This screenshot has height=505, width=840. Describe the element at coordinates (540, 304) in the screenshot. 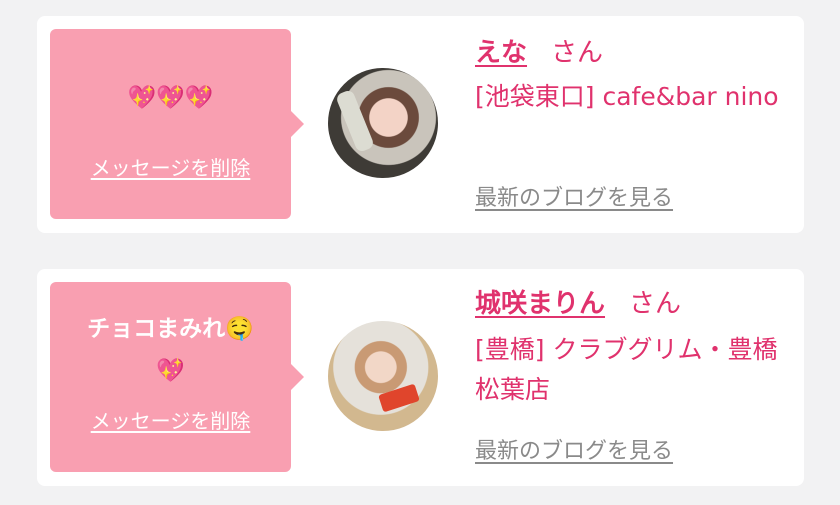

I see `cast-name-link: 城咲まりん` at that location.